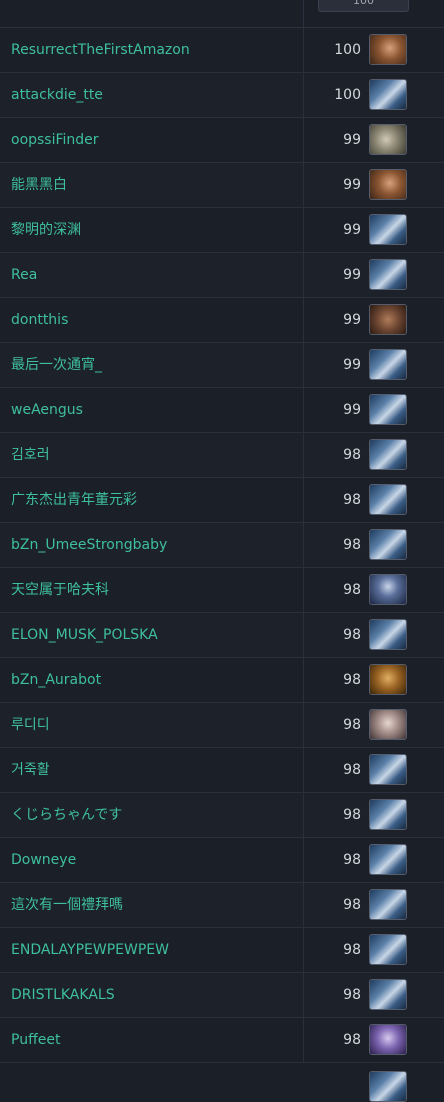  What do you see at coordinates (222, 365) in the screenshot?
I see `table-row: 最后一次通宵_ 99` at bounding box center [222, 365].